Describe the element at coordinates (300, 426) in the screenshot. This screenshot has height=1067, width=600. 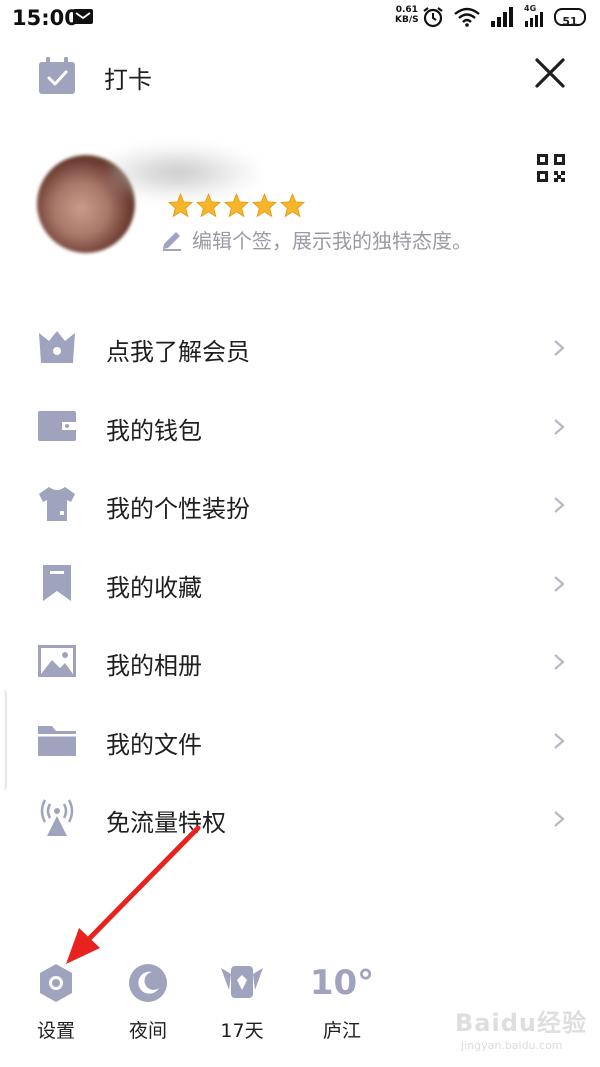
I see `menu-item-wallet: 我的钱包` at that location.